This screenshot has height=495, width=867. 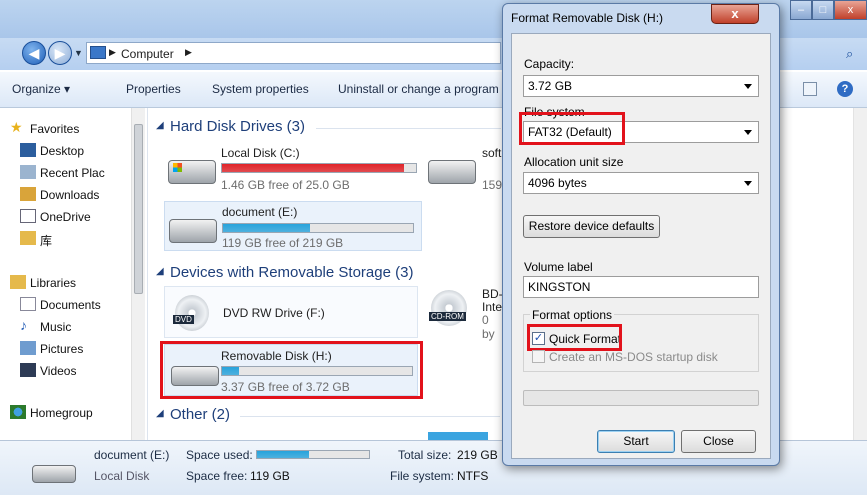 I want to click on minimize-button: –, so click(x=801, y=10).